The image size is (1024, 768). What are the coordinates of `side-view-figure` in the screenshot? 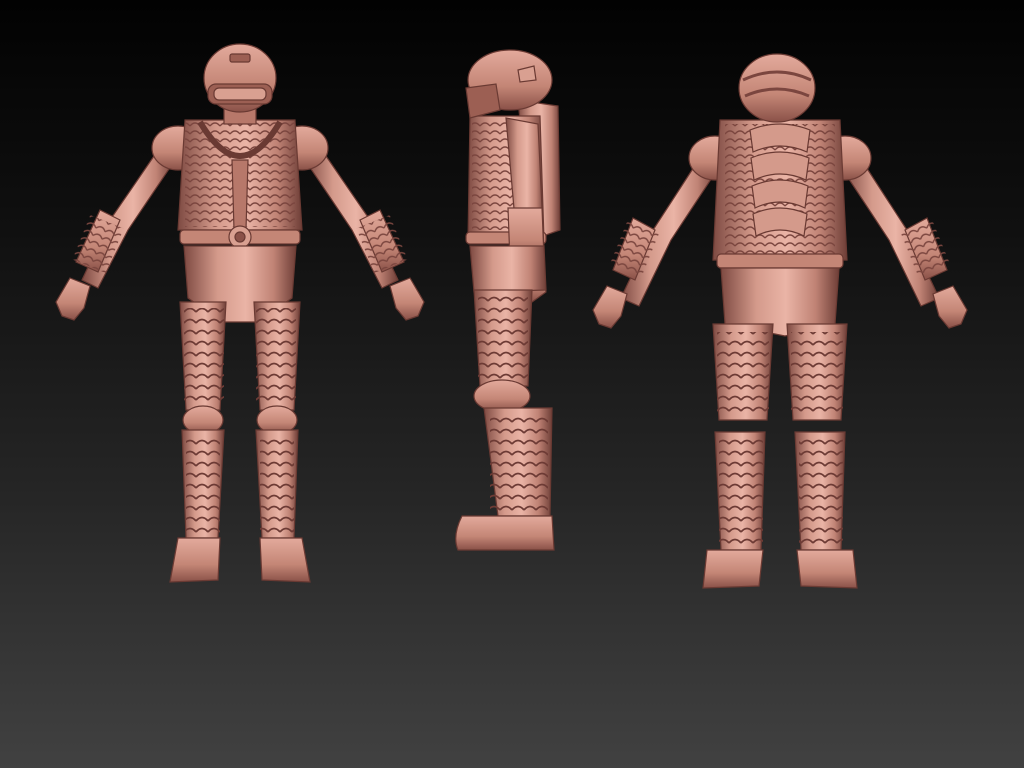 It's located at (510, 320).